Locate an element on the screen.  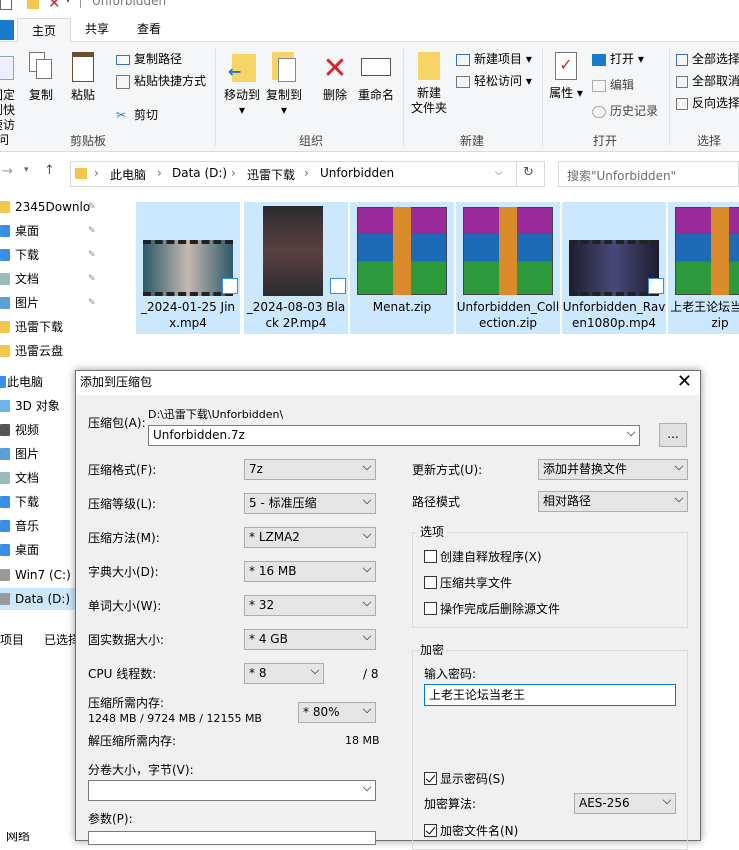
file-item-menat-zip: Menat.zip is located at coordinates (402, 268).